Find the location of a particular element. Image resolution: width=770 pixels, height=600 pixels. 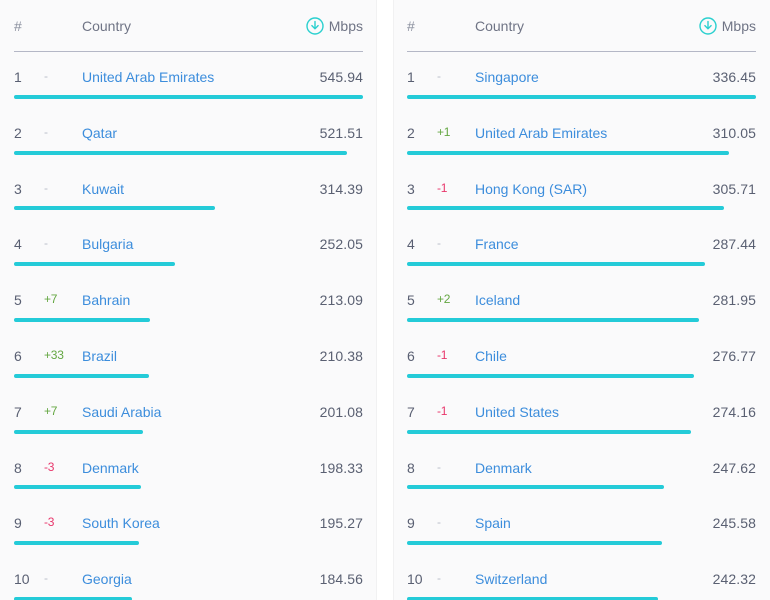

row-country-link: France is located at coordinates (569, 244).